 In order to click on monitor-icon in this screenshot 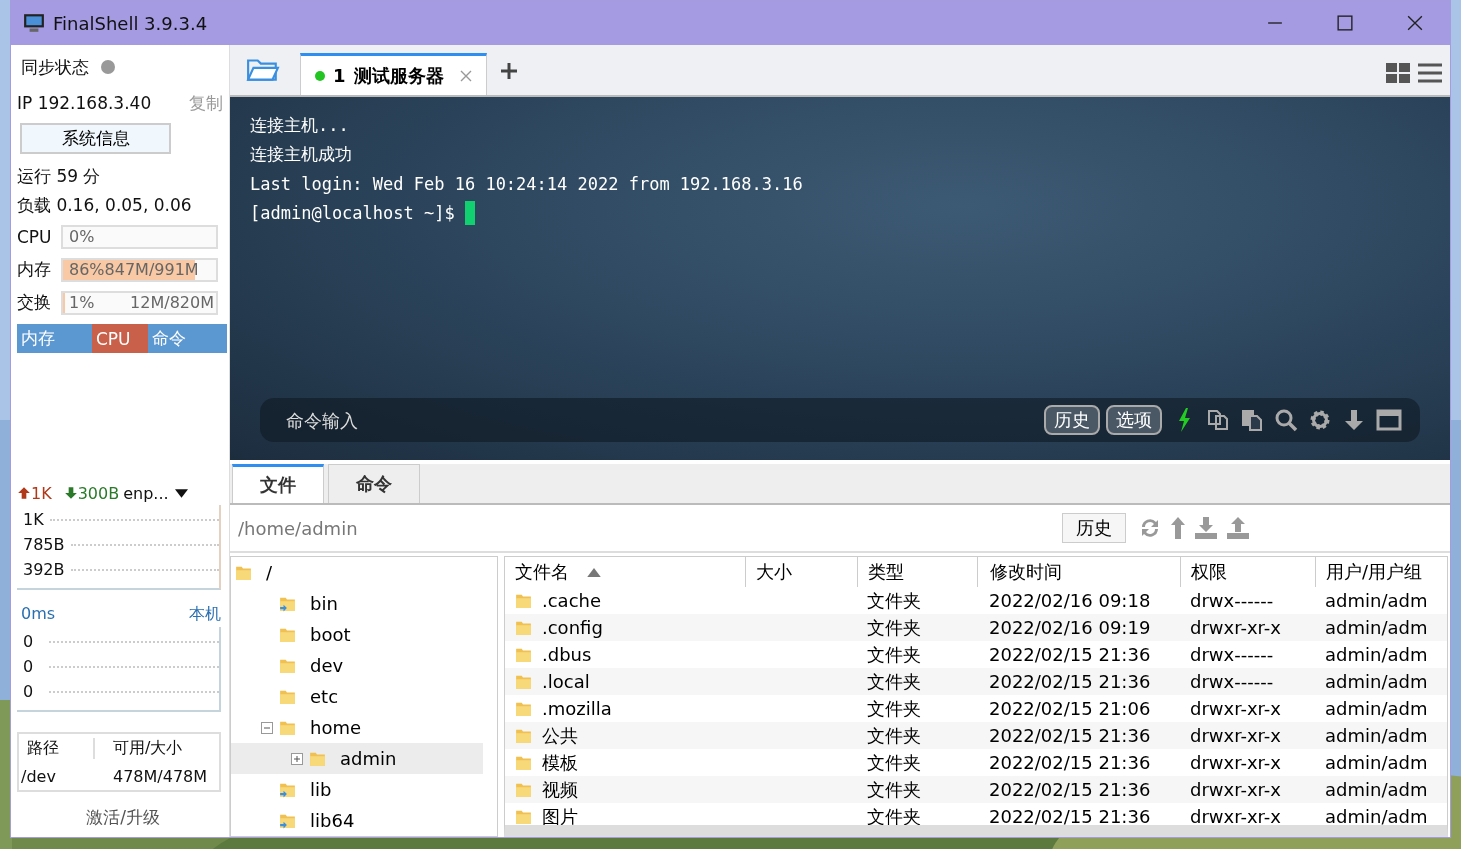, I will do `click(34, 23)`.